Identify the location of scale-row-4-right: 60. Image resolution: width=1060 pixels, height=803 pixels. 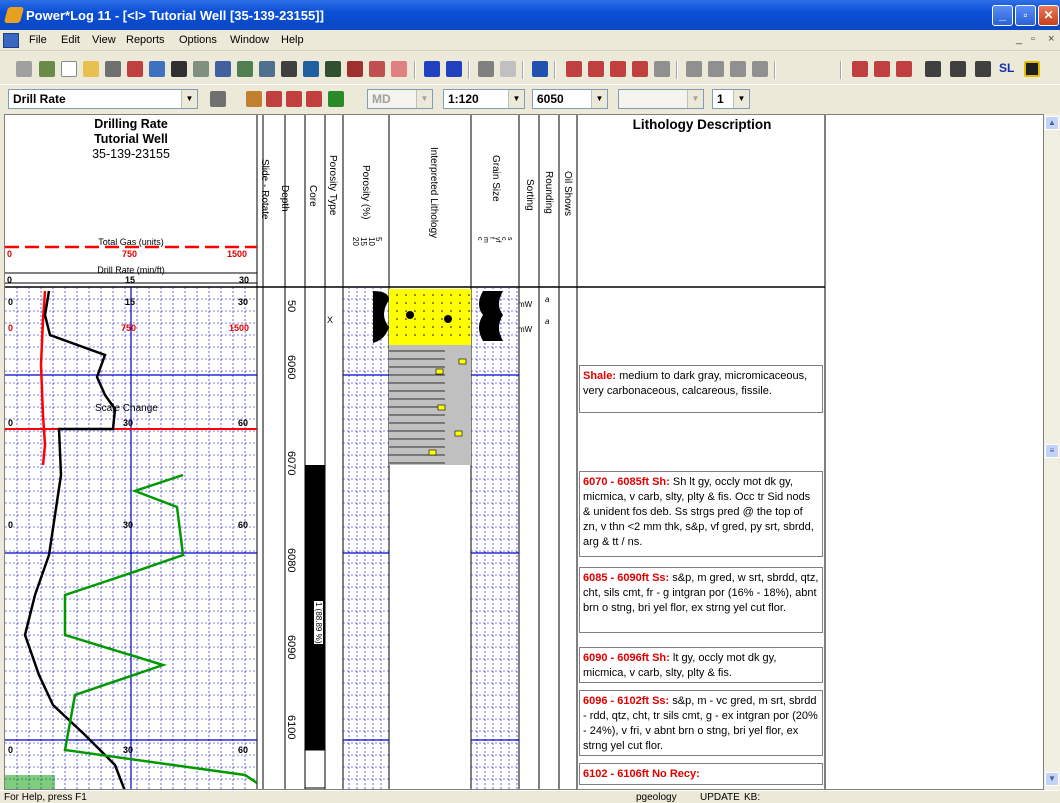
(243, 525).